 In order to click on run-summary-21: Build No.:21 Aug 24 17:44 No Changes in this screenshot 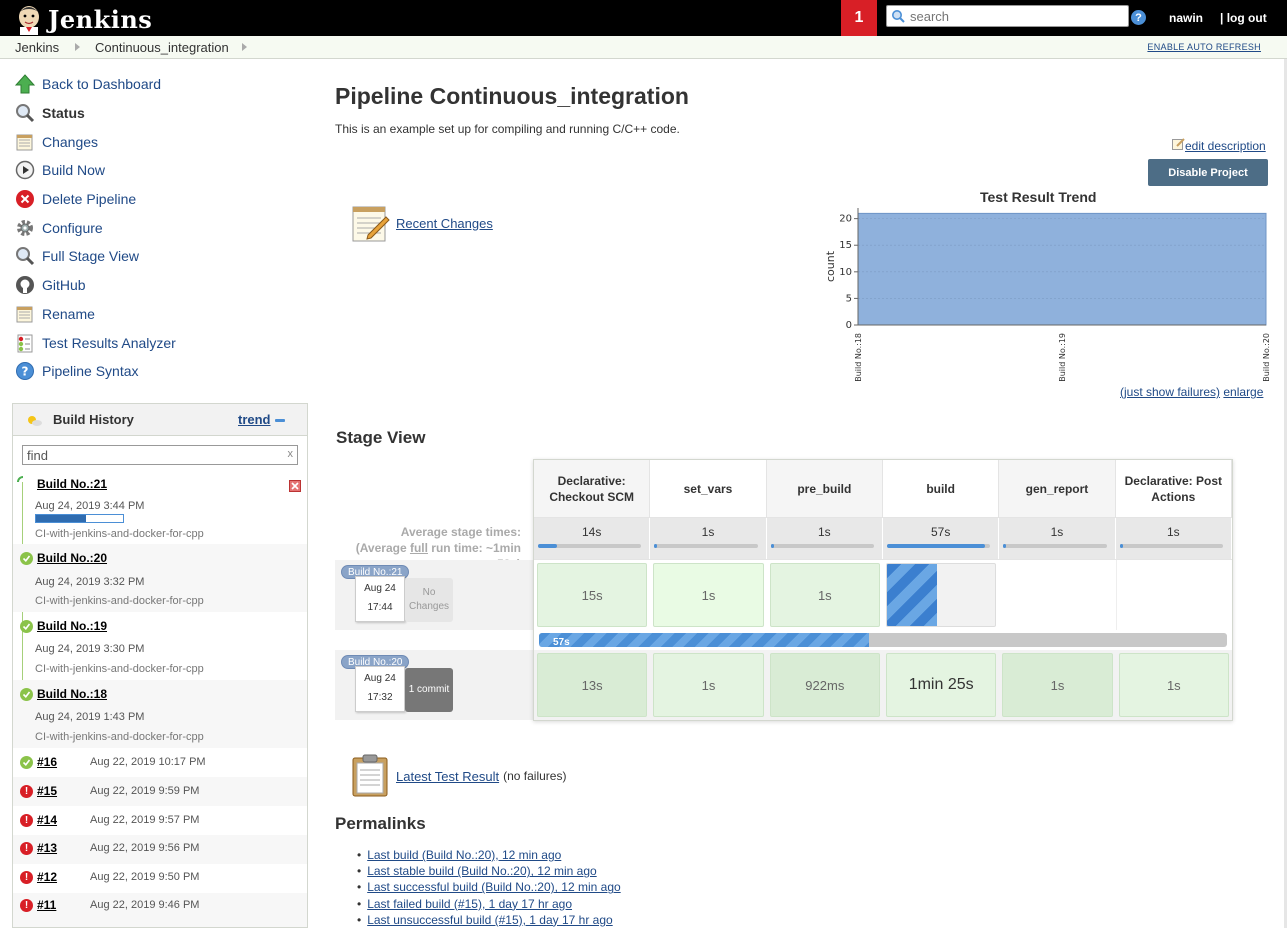, I will do `click(434, 595)`.